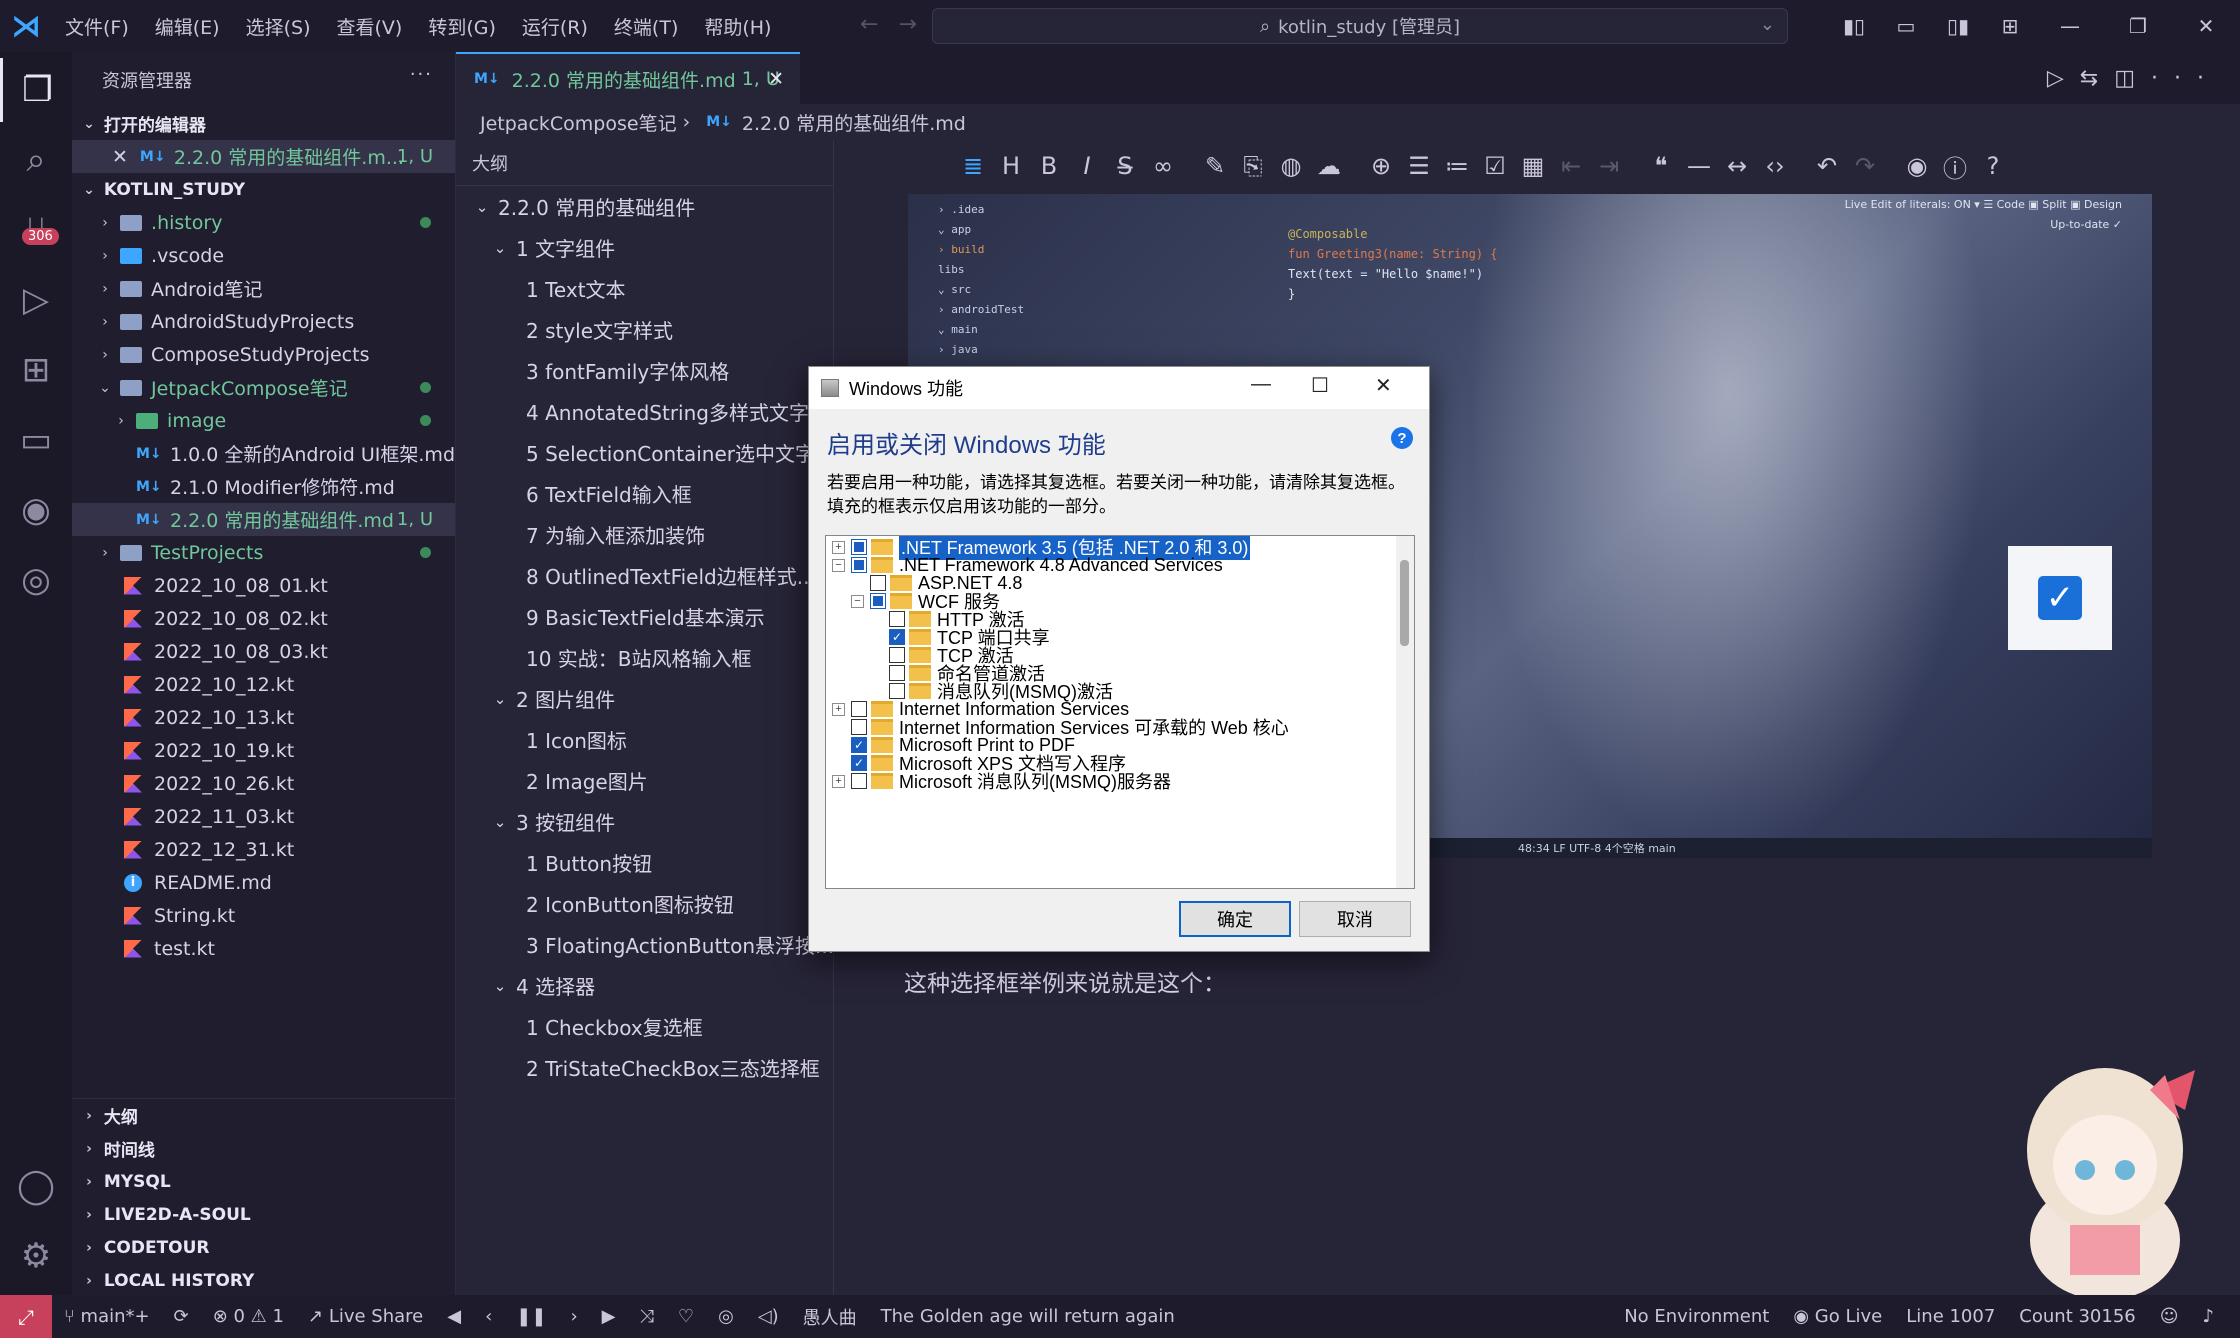  What do you see at coordinates (1696, 1316) in the screenshot?
I see `environment-indicator: No Environment` at bounding box center [1696, 1316].